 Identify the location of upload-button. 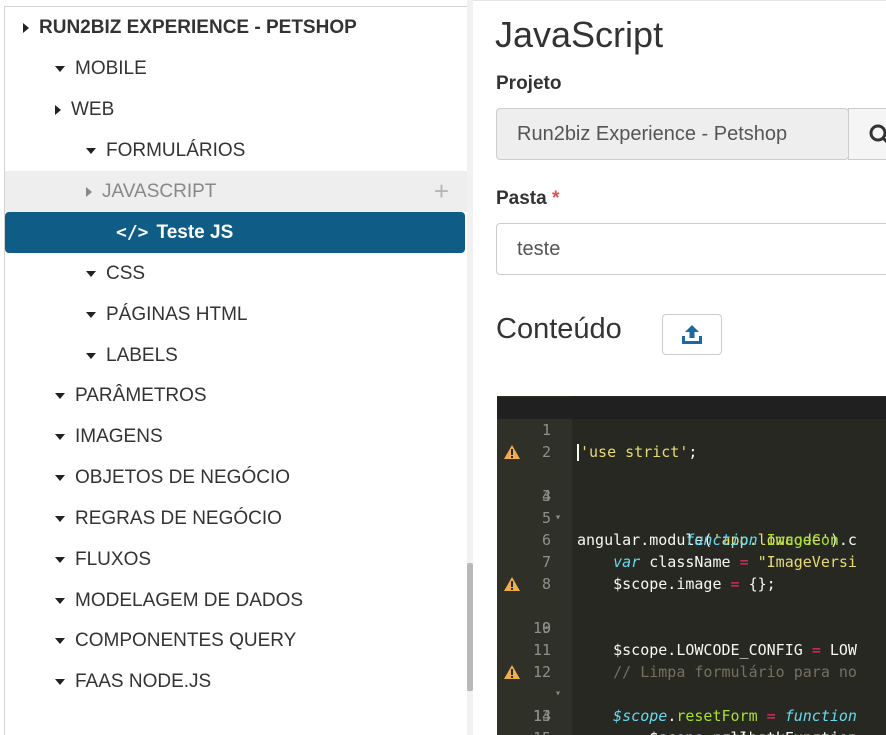
(692, 334).